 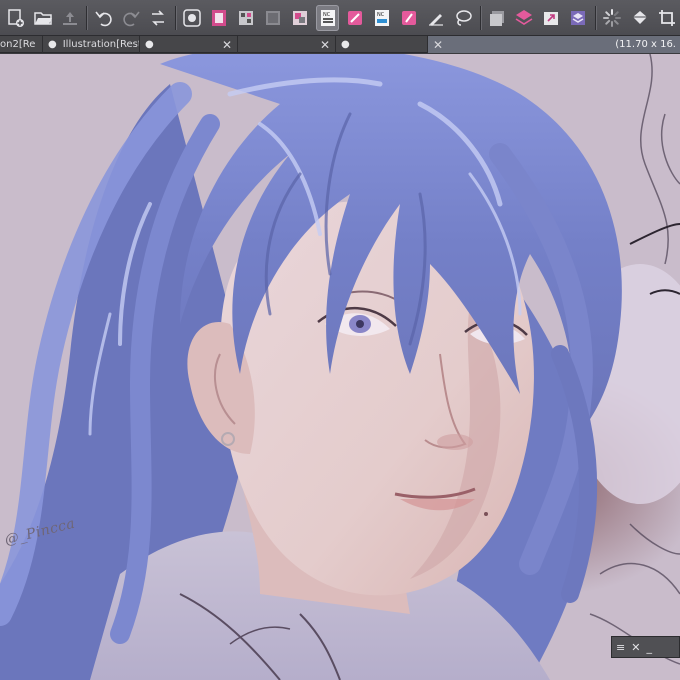 What do you see at coordinates (578, 18) in the screenshot?
I see `layers-purple-icon` at bounding box center [578, 18].